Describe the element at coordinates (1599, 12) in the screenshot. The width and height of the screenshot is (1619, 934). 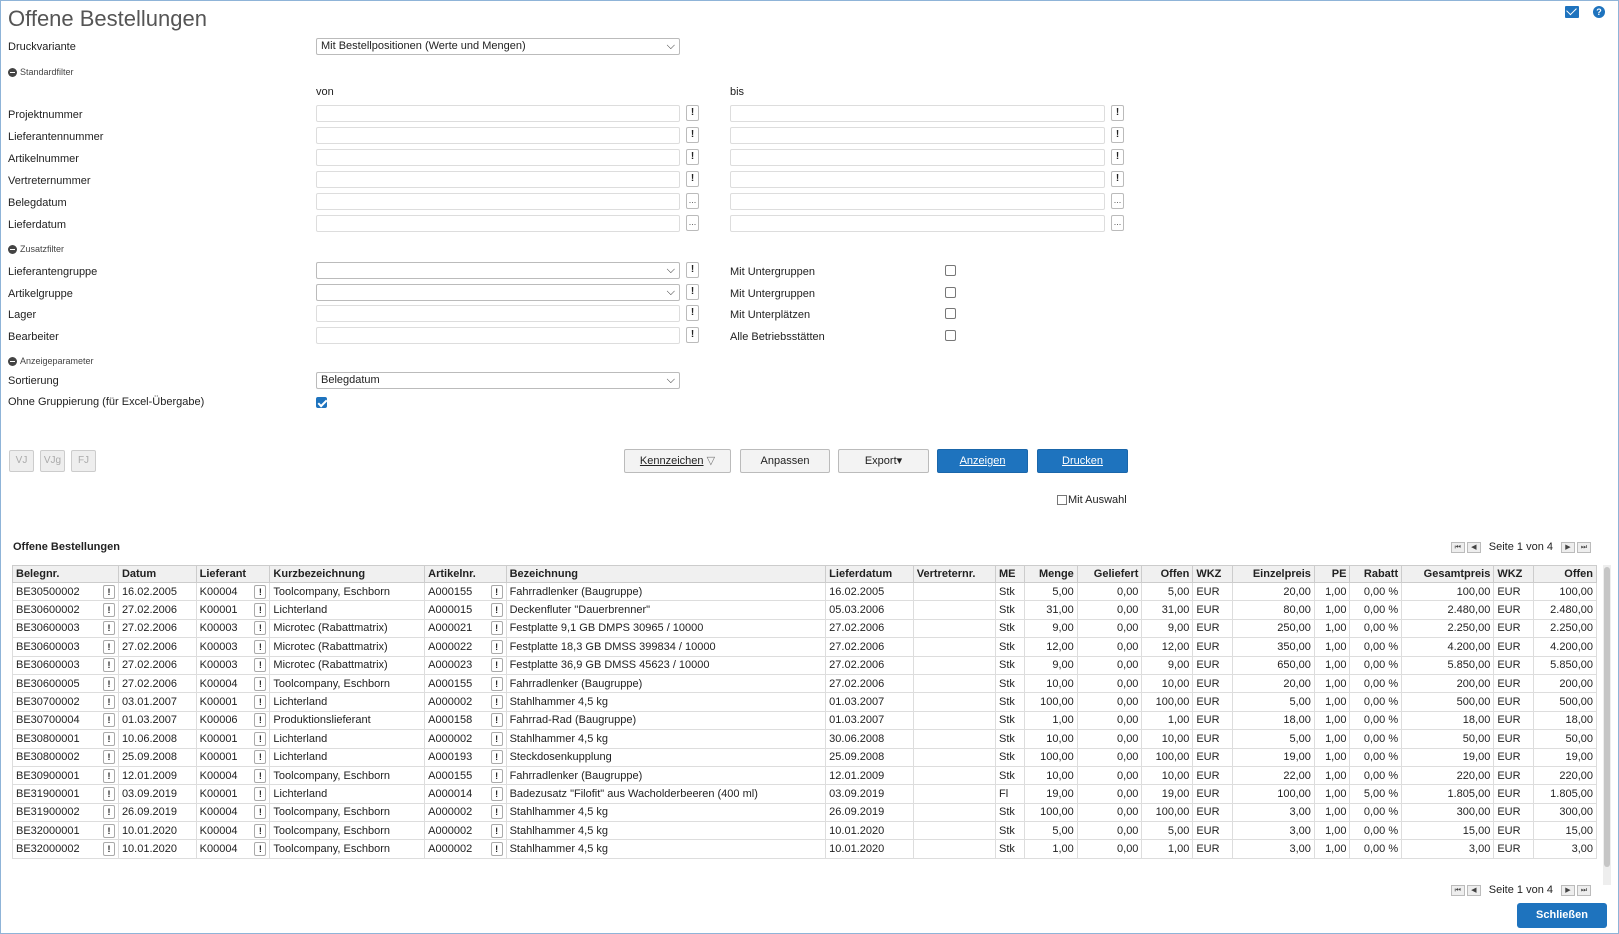
I see `help-icon: ?` at that location.